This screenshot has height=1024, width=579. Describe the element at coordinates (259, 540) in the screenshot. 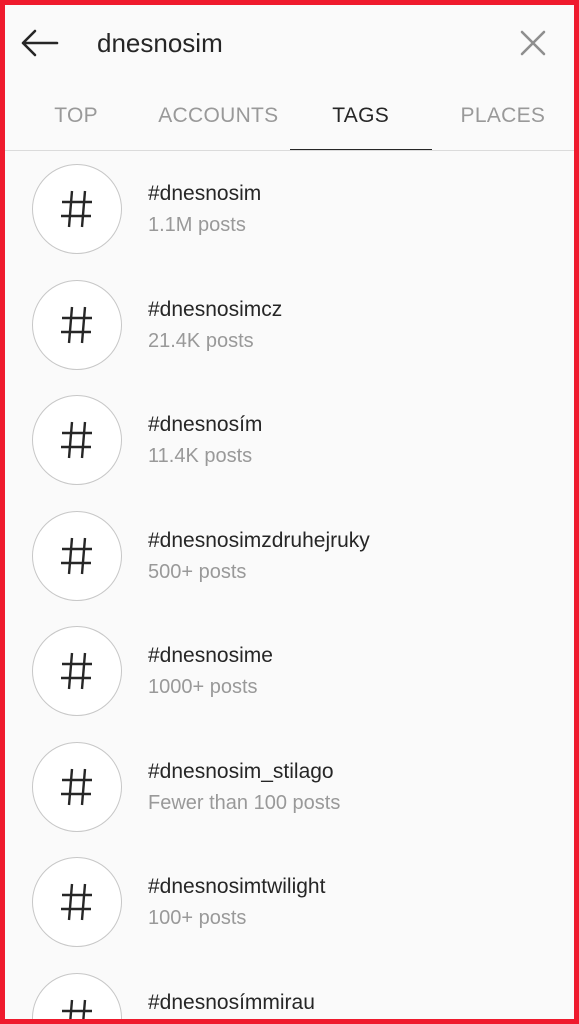

I see `tag-name: #dnesnosimzdruhejruky` at that location.